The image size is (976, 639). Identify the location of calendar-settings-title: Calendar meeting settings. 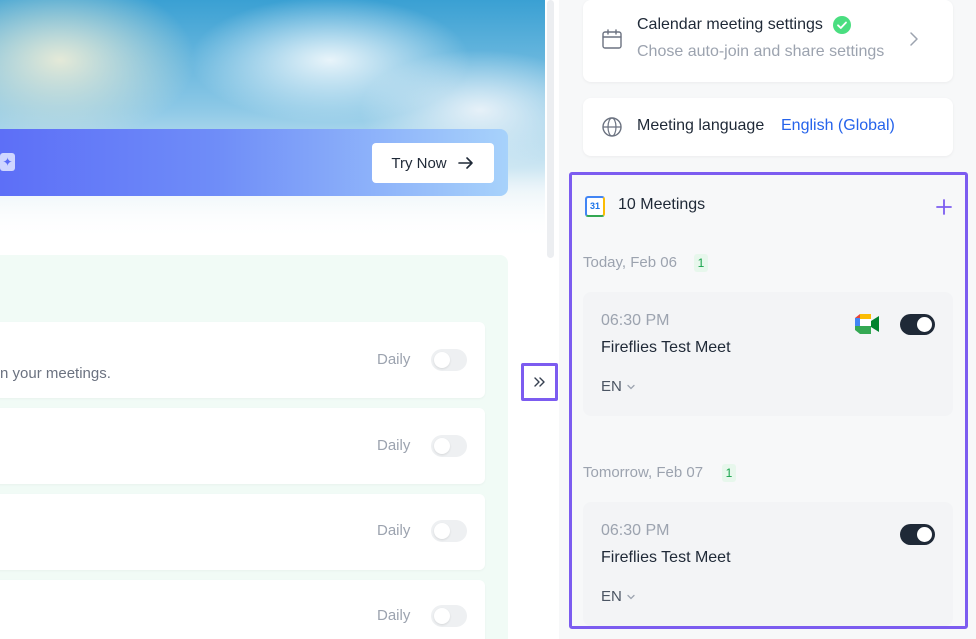
(730, 24).